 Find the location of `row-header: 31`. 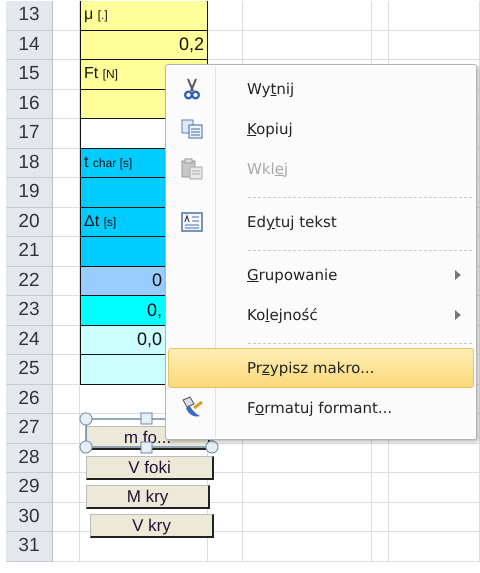

row-header: 31 is located at coordinates (29, 547).